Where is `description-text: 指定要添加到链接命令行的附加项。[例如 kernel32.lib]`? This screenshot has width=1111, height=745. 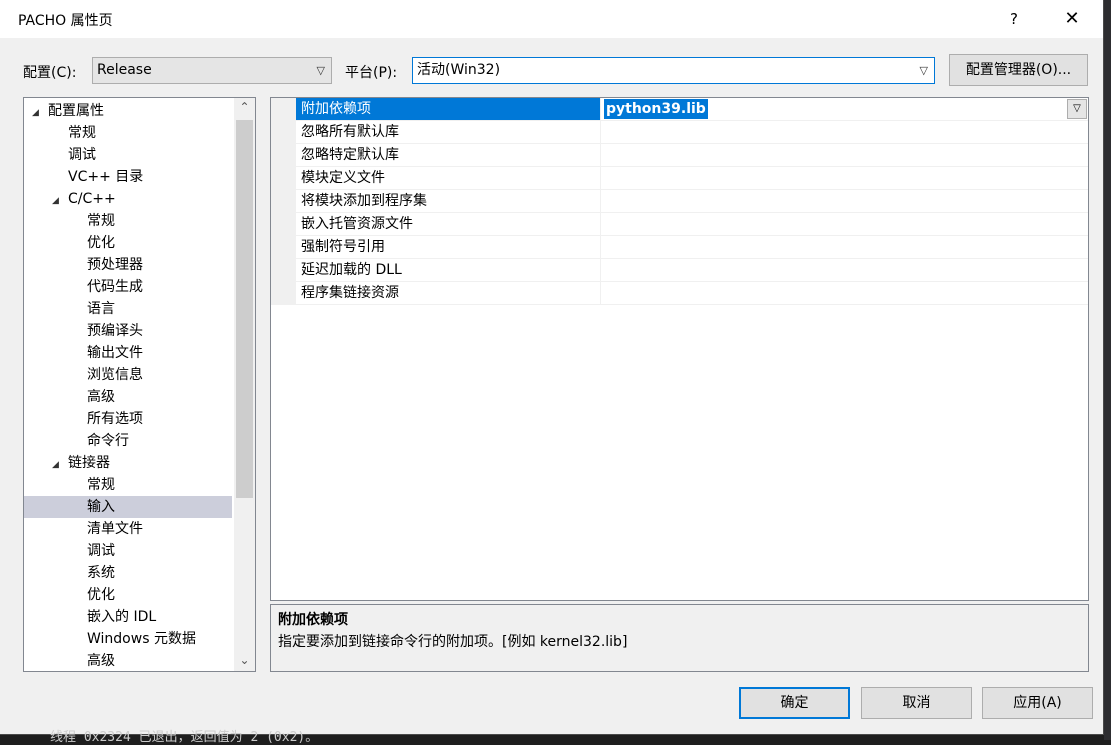
description-text: 指定要添加到链接命令行的附加项。[例如 kernel32.lib] is located at coordinates (453, 642).